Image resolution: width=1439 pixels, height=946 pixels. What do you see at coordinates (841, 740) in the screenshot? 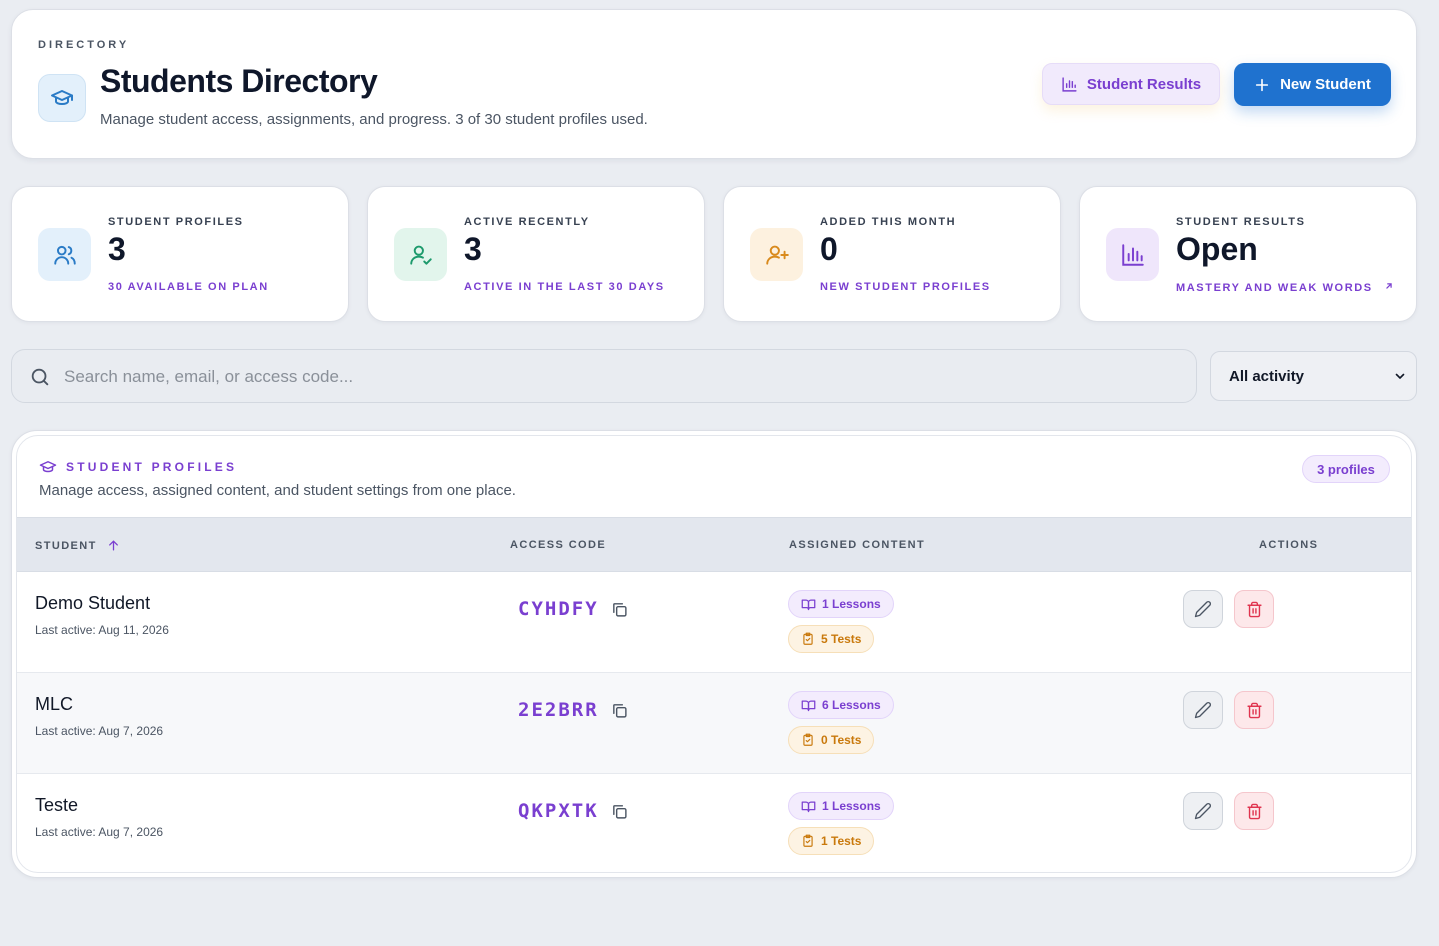
I see `tests-count: 0 Tests` at bounding box center [841, 740].